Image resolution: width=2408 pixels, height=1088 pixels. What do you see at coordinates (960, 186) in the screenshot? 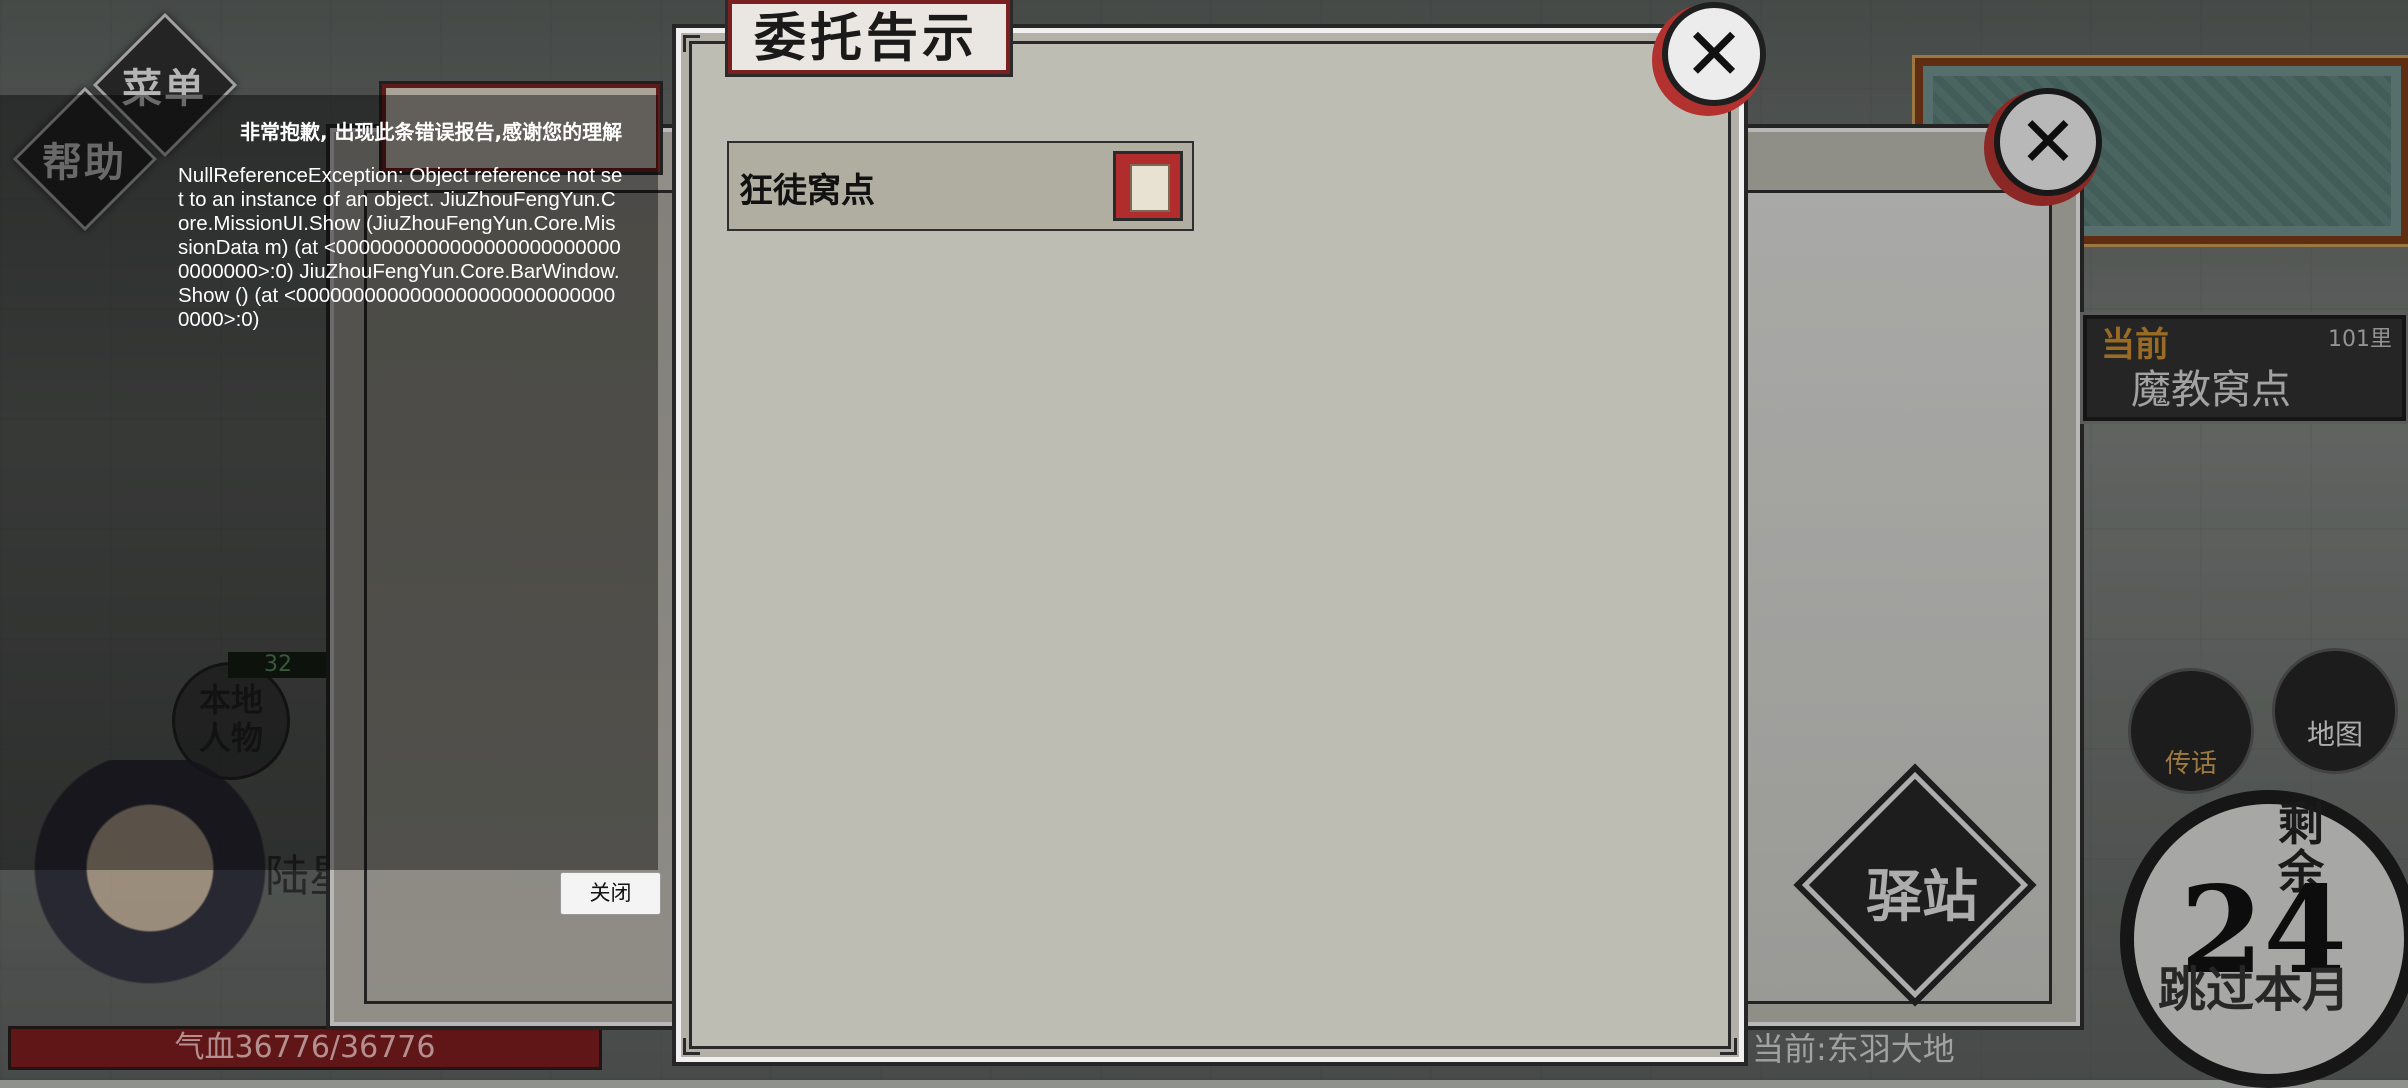
I see `mission-item: 狂徒窝点` at bounding box center [960, 186].